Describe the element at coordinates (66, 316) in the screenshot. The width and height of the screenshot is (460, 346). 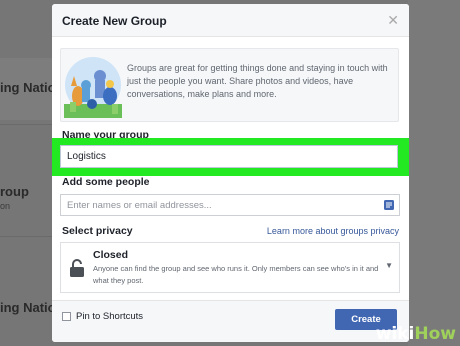
I see `pin-to-shortcuts-checkbox` at that location.